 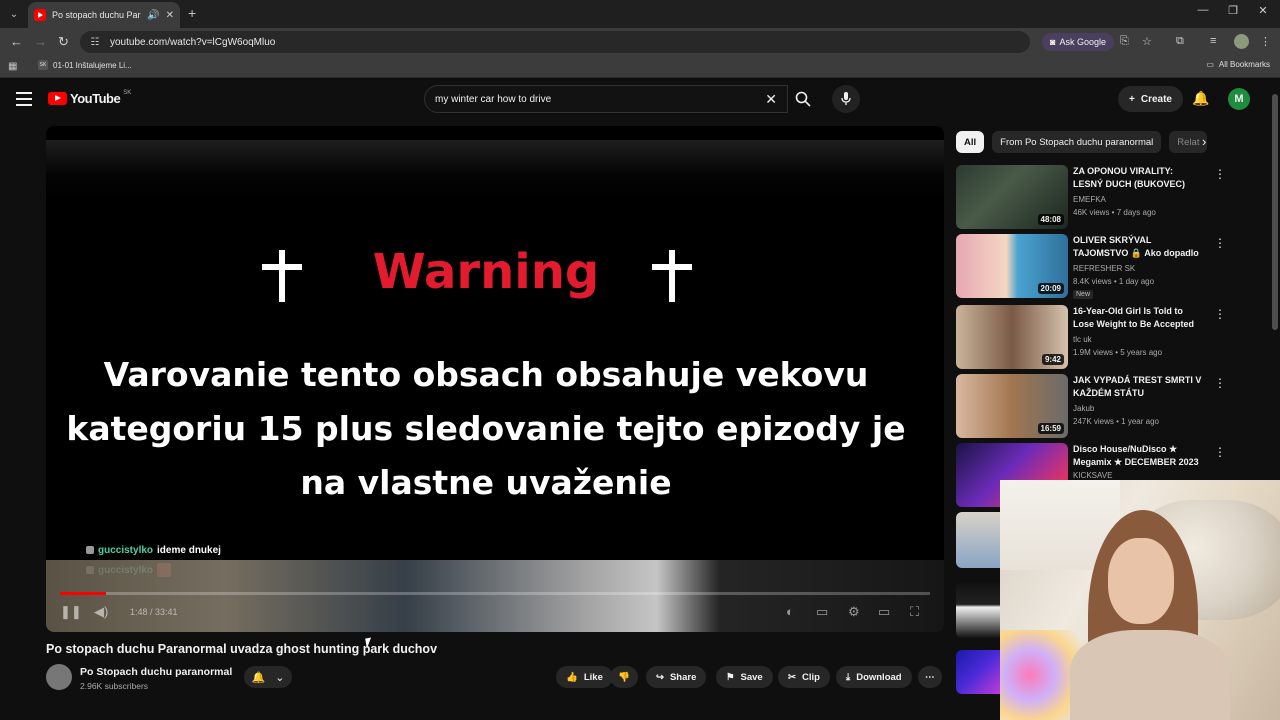 What do you see at coordinates (1124, 41) in the screenshot?
I see `install-app-icon: ⎘` at bounding box center [1124, 41].